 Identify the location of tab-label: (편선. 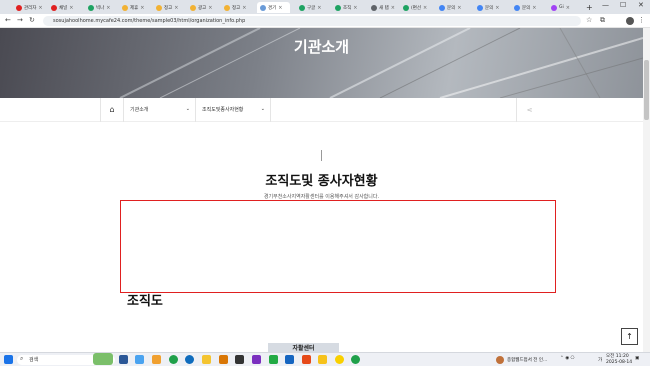
(416, 8).